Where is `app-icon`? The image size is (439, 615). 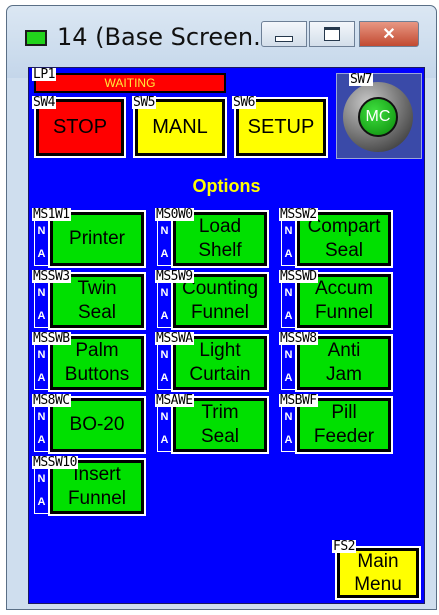
app-icon is located at coordinates (36, 38).